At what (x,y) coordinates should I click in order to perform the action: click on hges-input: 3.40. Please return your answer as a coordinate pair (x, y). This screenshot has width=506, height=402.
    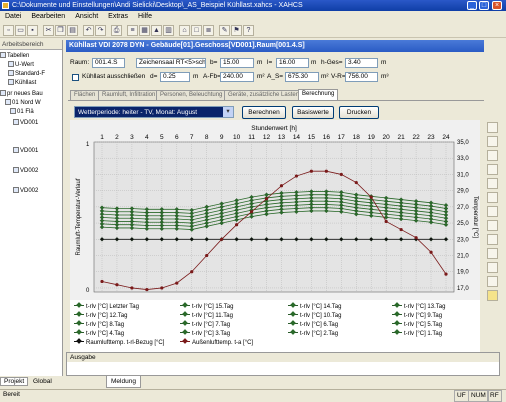
    Looking at the image, I should click on (361, 63).